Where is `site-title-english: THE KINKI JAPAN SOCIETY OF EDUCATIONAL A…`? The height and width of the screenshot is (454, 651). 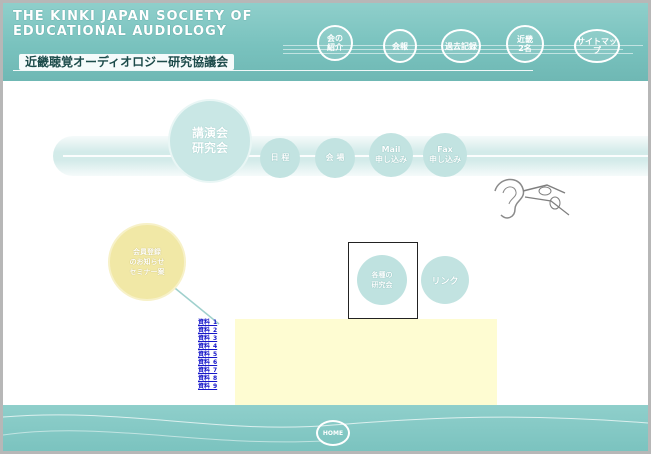
site-title-english: THE KINKI JAPAN SOCIETY OF EDUCATIONAL A… is located at coordinates (133, 24).